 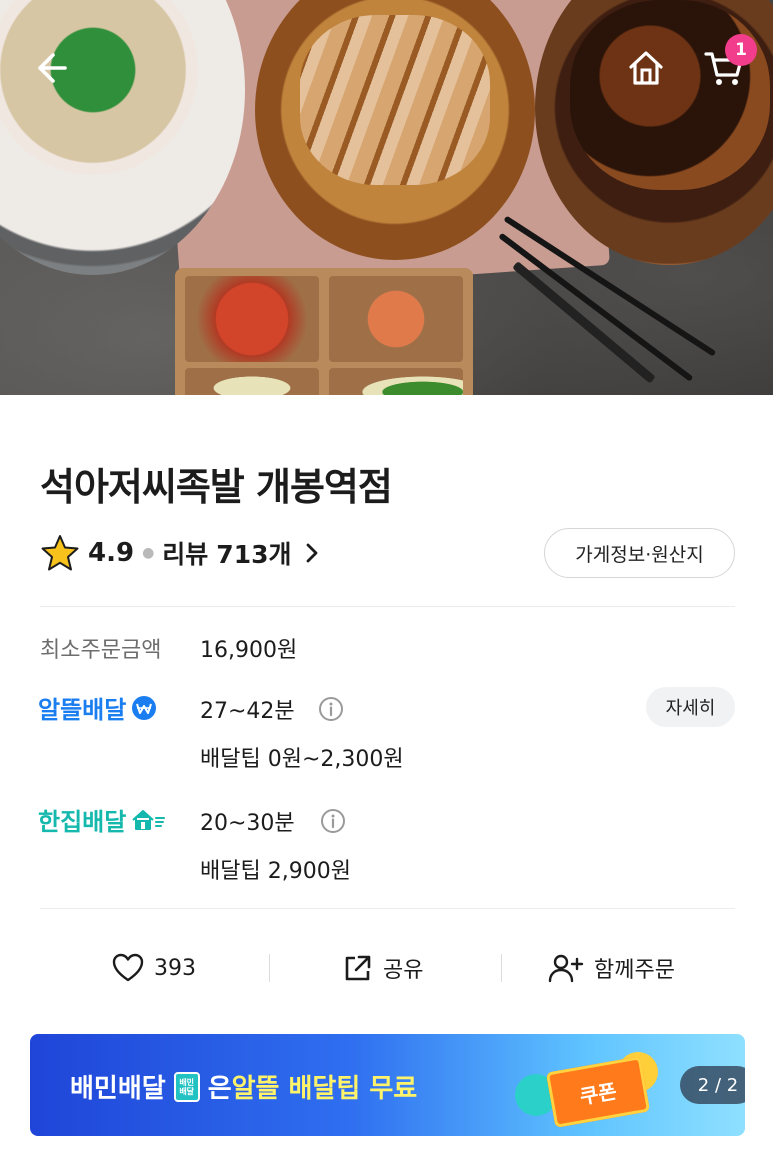 I want to click on review-label: 리뷰, so click(x=185, y=554).